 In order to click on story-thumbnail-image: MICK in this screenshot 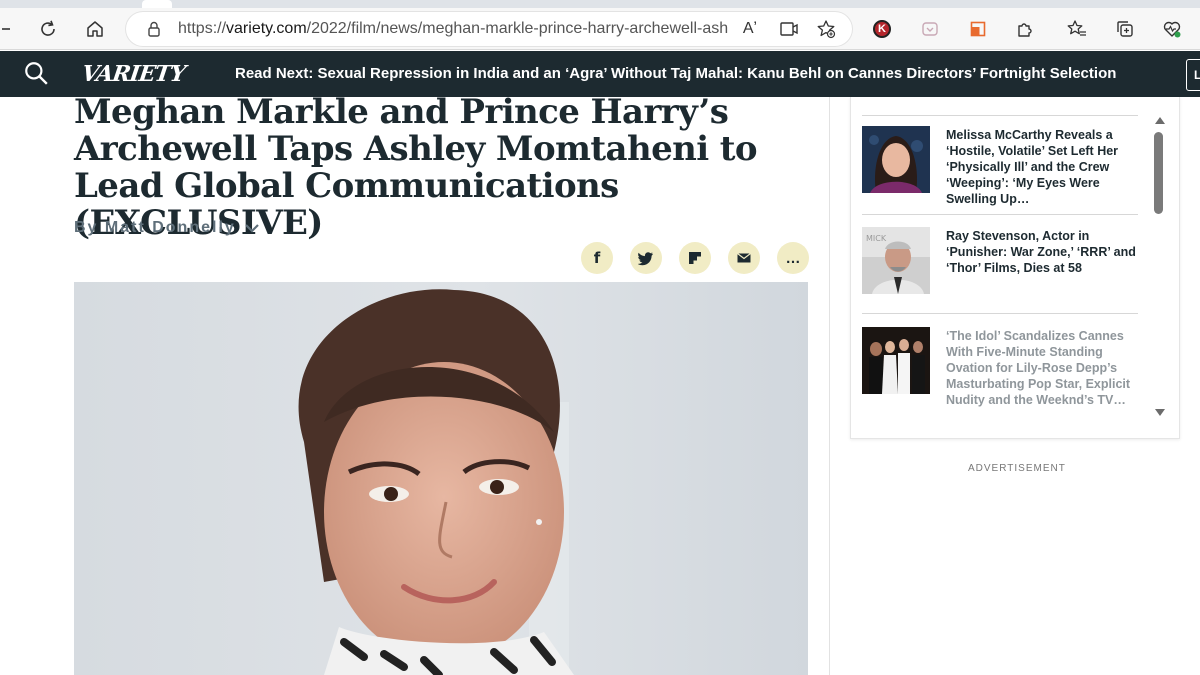, I will do `click(896, 260)`.